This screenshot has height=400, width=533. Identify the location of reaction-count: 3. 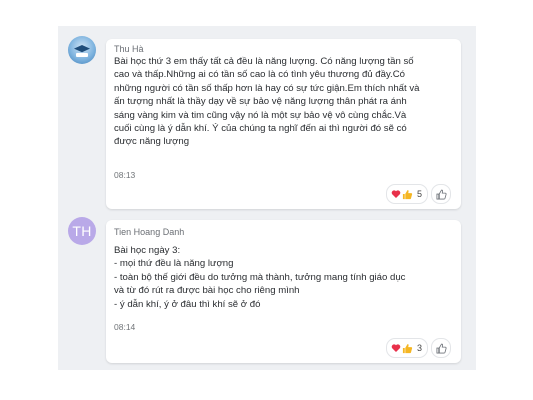
(420, 348).